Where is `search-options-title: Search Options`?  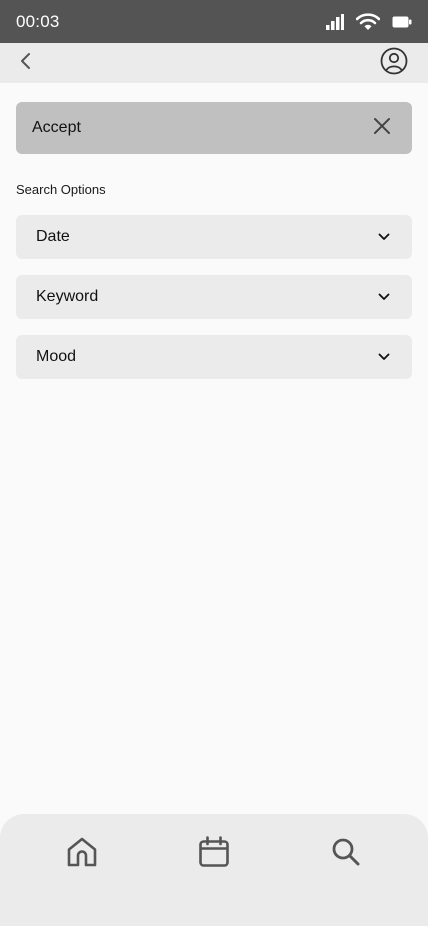 search-options-title: Search Options is located at coordinates (61, 189).